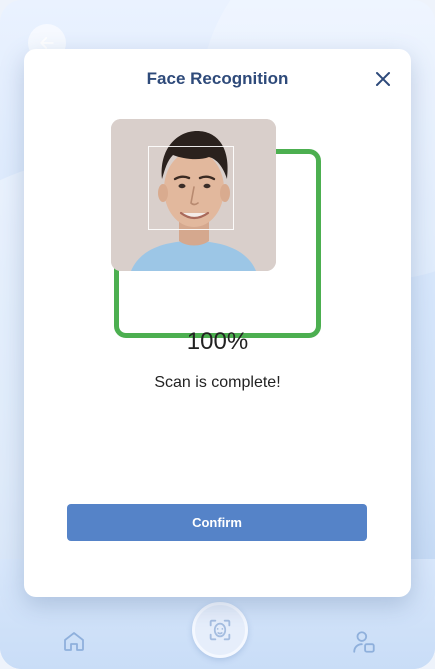 This screenshot has height=669, width=435. Describe the element at coordinates (217, 341) in the screenshot. I see `scan-progress-percent: 100%` at that location.